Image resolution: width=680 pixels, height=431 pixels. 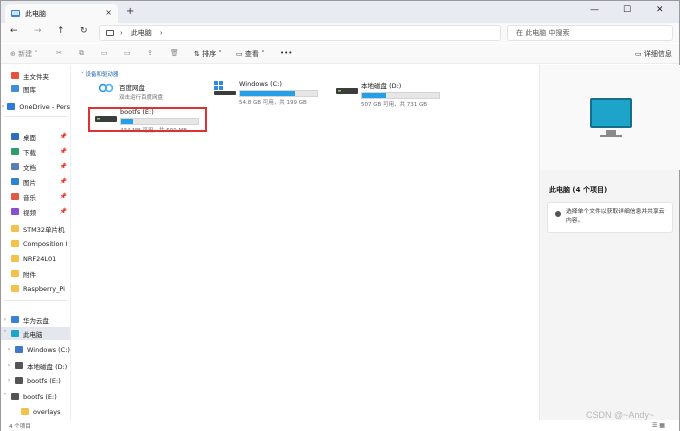 I want to click on back-button: ←, so click(x=14, y=31).